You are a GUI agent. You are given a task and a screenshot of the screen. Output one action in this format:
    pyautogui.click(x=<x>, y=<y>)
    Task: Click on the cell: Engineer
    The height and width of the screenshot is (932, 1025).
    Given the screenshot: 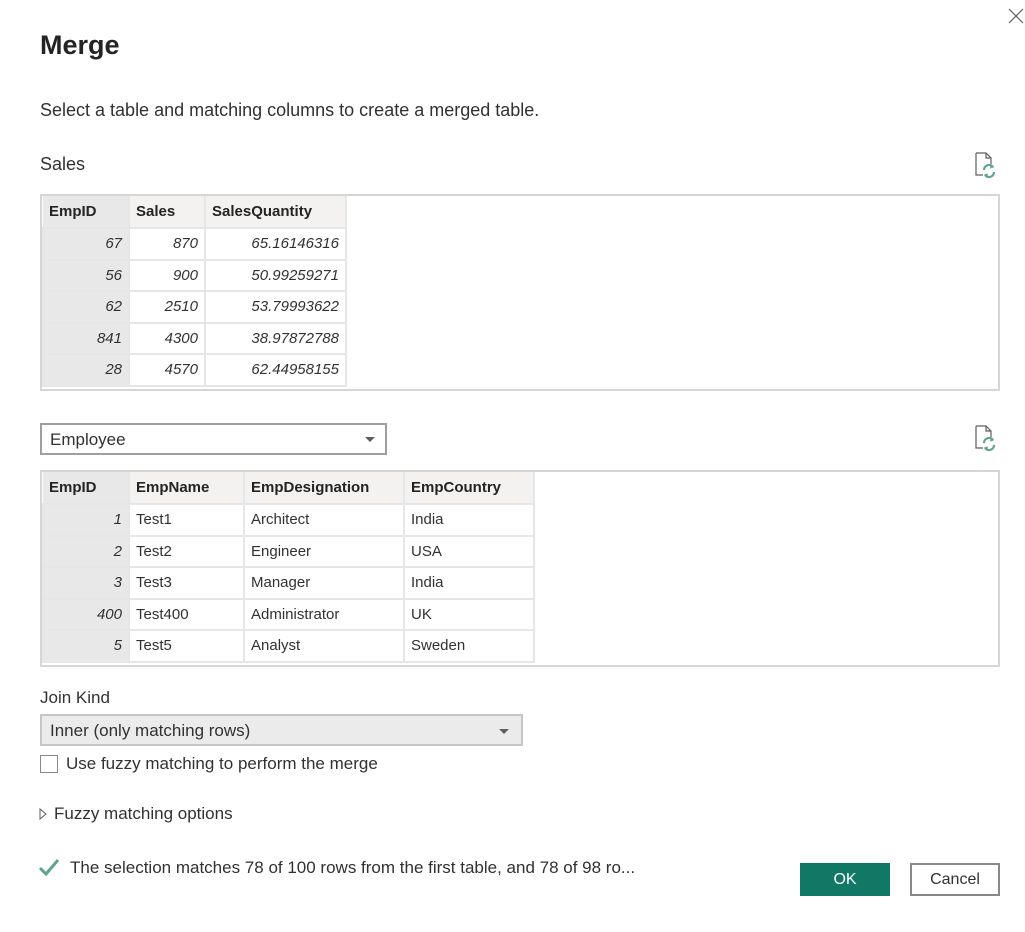 What is the action you would take?
    pyautogui.click(x=324, y=551)
    